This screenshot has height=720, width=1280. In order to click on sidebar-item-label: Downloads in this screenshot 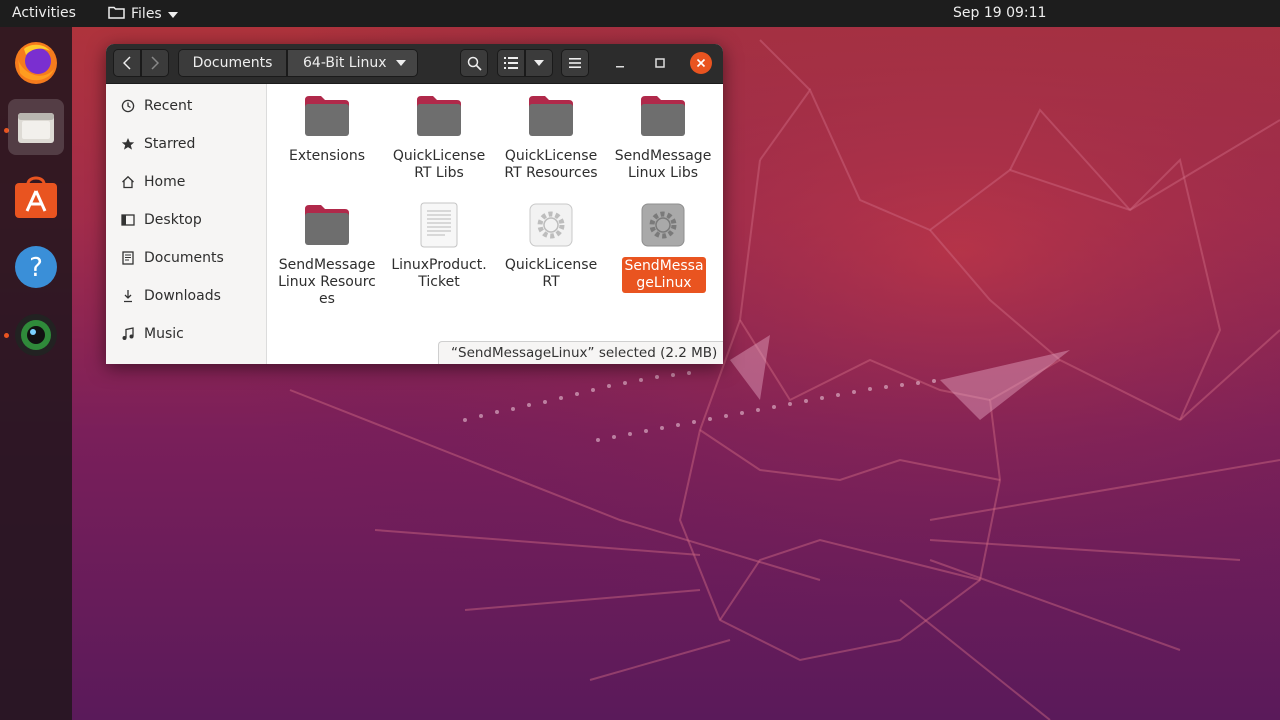, I will do `click(182, 296)`.